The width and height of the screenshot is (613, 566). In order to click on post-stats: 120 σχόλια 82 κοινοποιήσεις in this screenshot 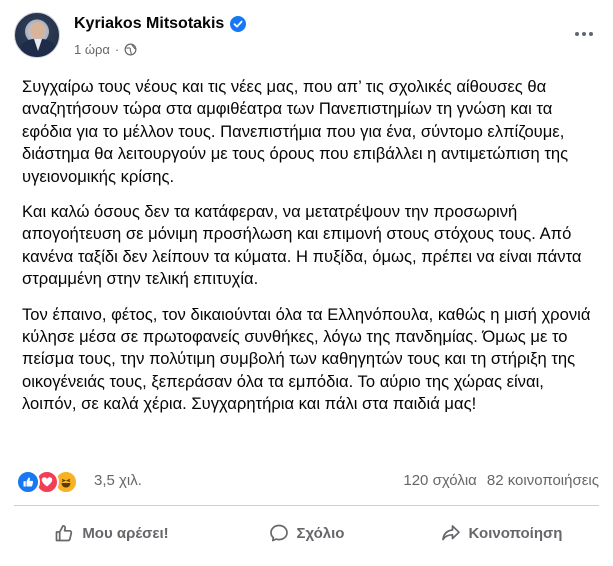, I will do `click(501, 480)`.